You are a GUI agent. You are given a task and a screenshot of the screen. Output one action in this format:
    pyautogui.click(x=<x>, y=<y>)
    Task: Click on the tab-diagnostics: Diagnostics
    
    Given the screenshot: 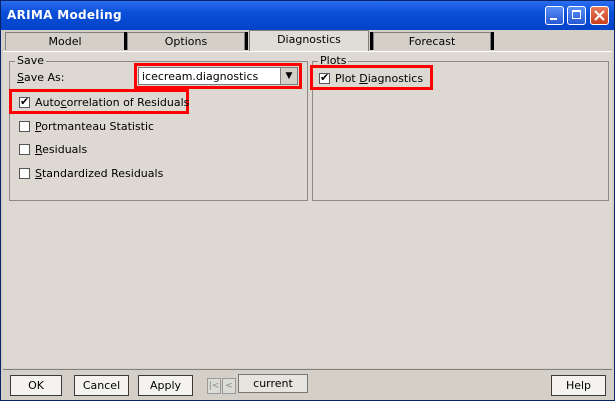 What is the action you would take?
    pyautogui.click(x=309, y=40)
    